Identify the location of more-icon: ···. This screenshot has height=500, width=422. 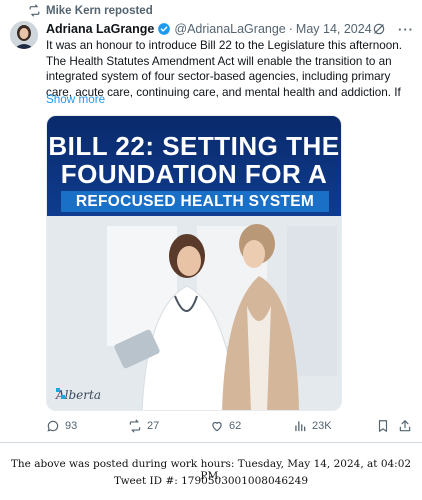
(406, 29).